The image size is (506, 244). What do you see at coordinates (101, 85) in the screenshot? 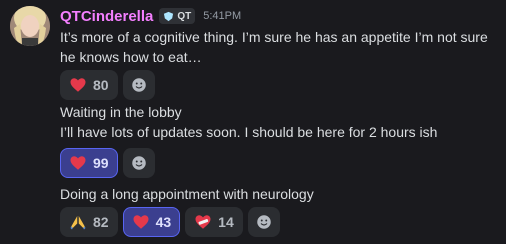
I see `reaction-count: 80` at bounding box center [101, 85].